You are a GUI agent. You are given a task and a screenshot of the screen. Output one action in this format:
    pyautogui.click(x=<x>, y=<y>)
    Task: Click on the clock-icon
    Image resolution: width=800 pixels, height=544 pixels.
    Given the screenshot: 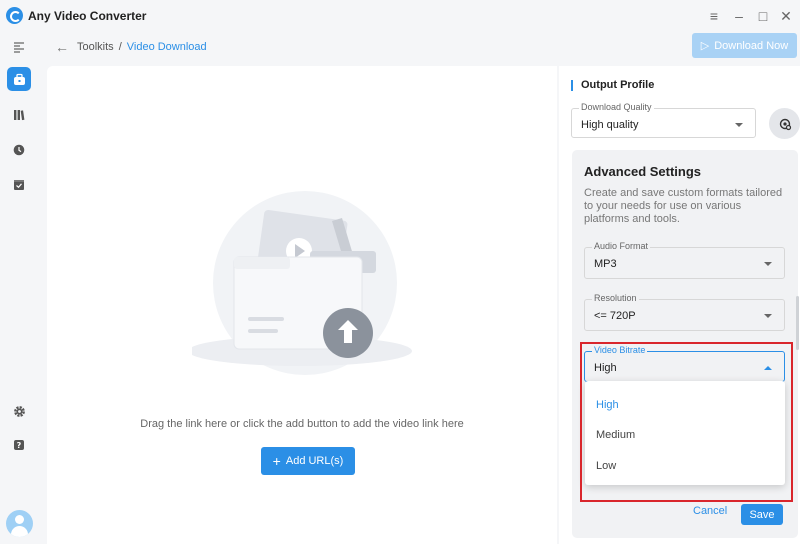 What is the action you would take?
    pyautogui.click(x=19, y=150)
    